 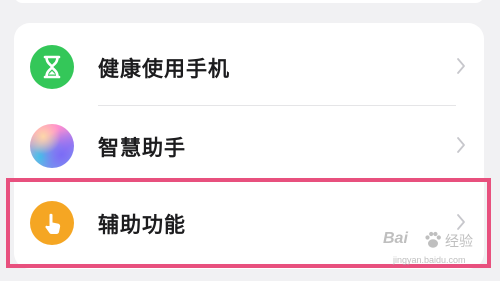 What do you see at coordinates (142, 148) in the screenshot?
I see `settings-item-label: 智慧助手` at bounding box center [142, 148].